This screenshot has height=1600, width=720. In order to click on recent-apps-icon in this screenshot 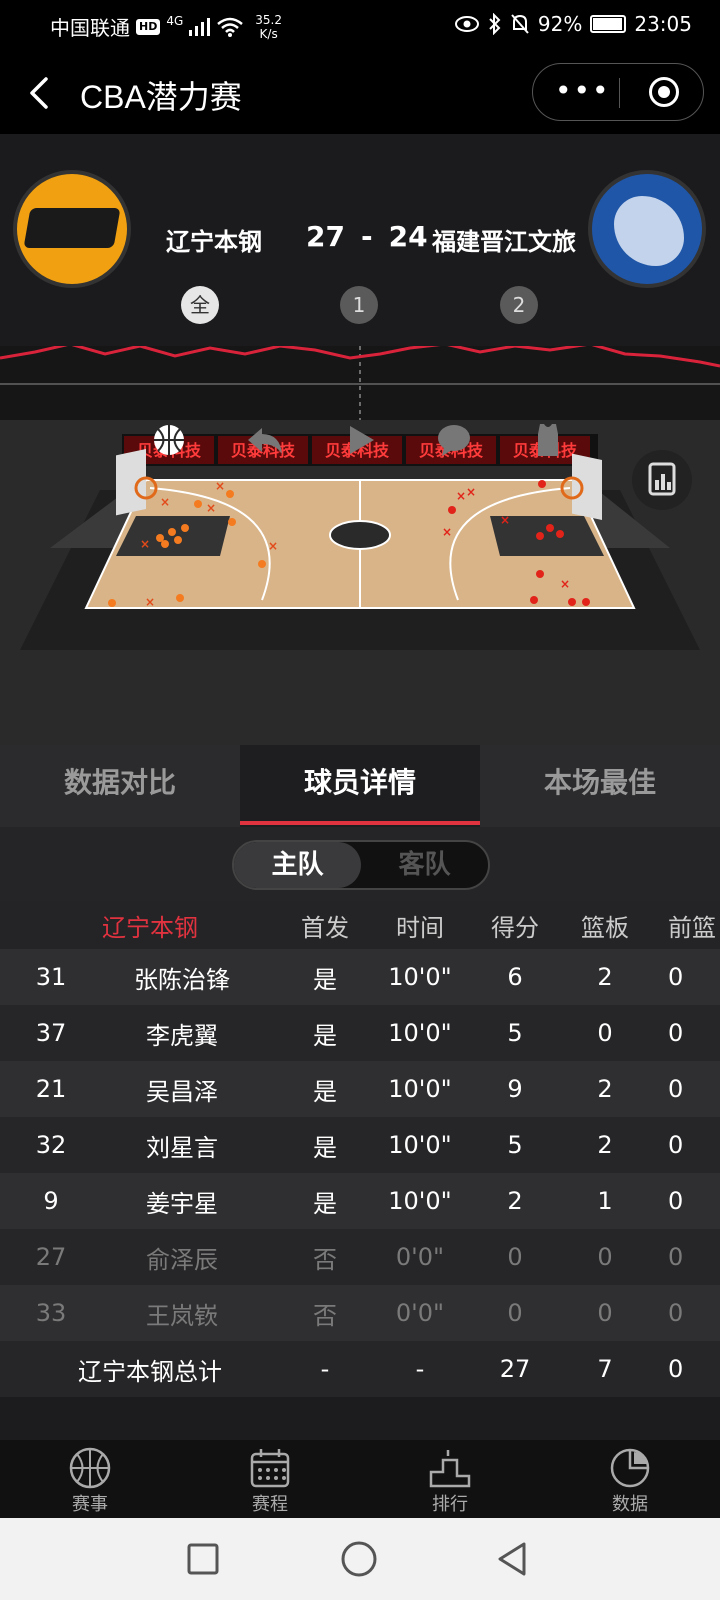, I will do `click(203, 1559)`.